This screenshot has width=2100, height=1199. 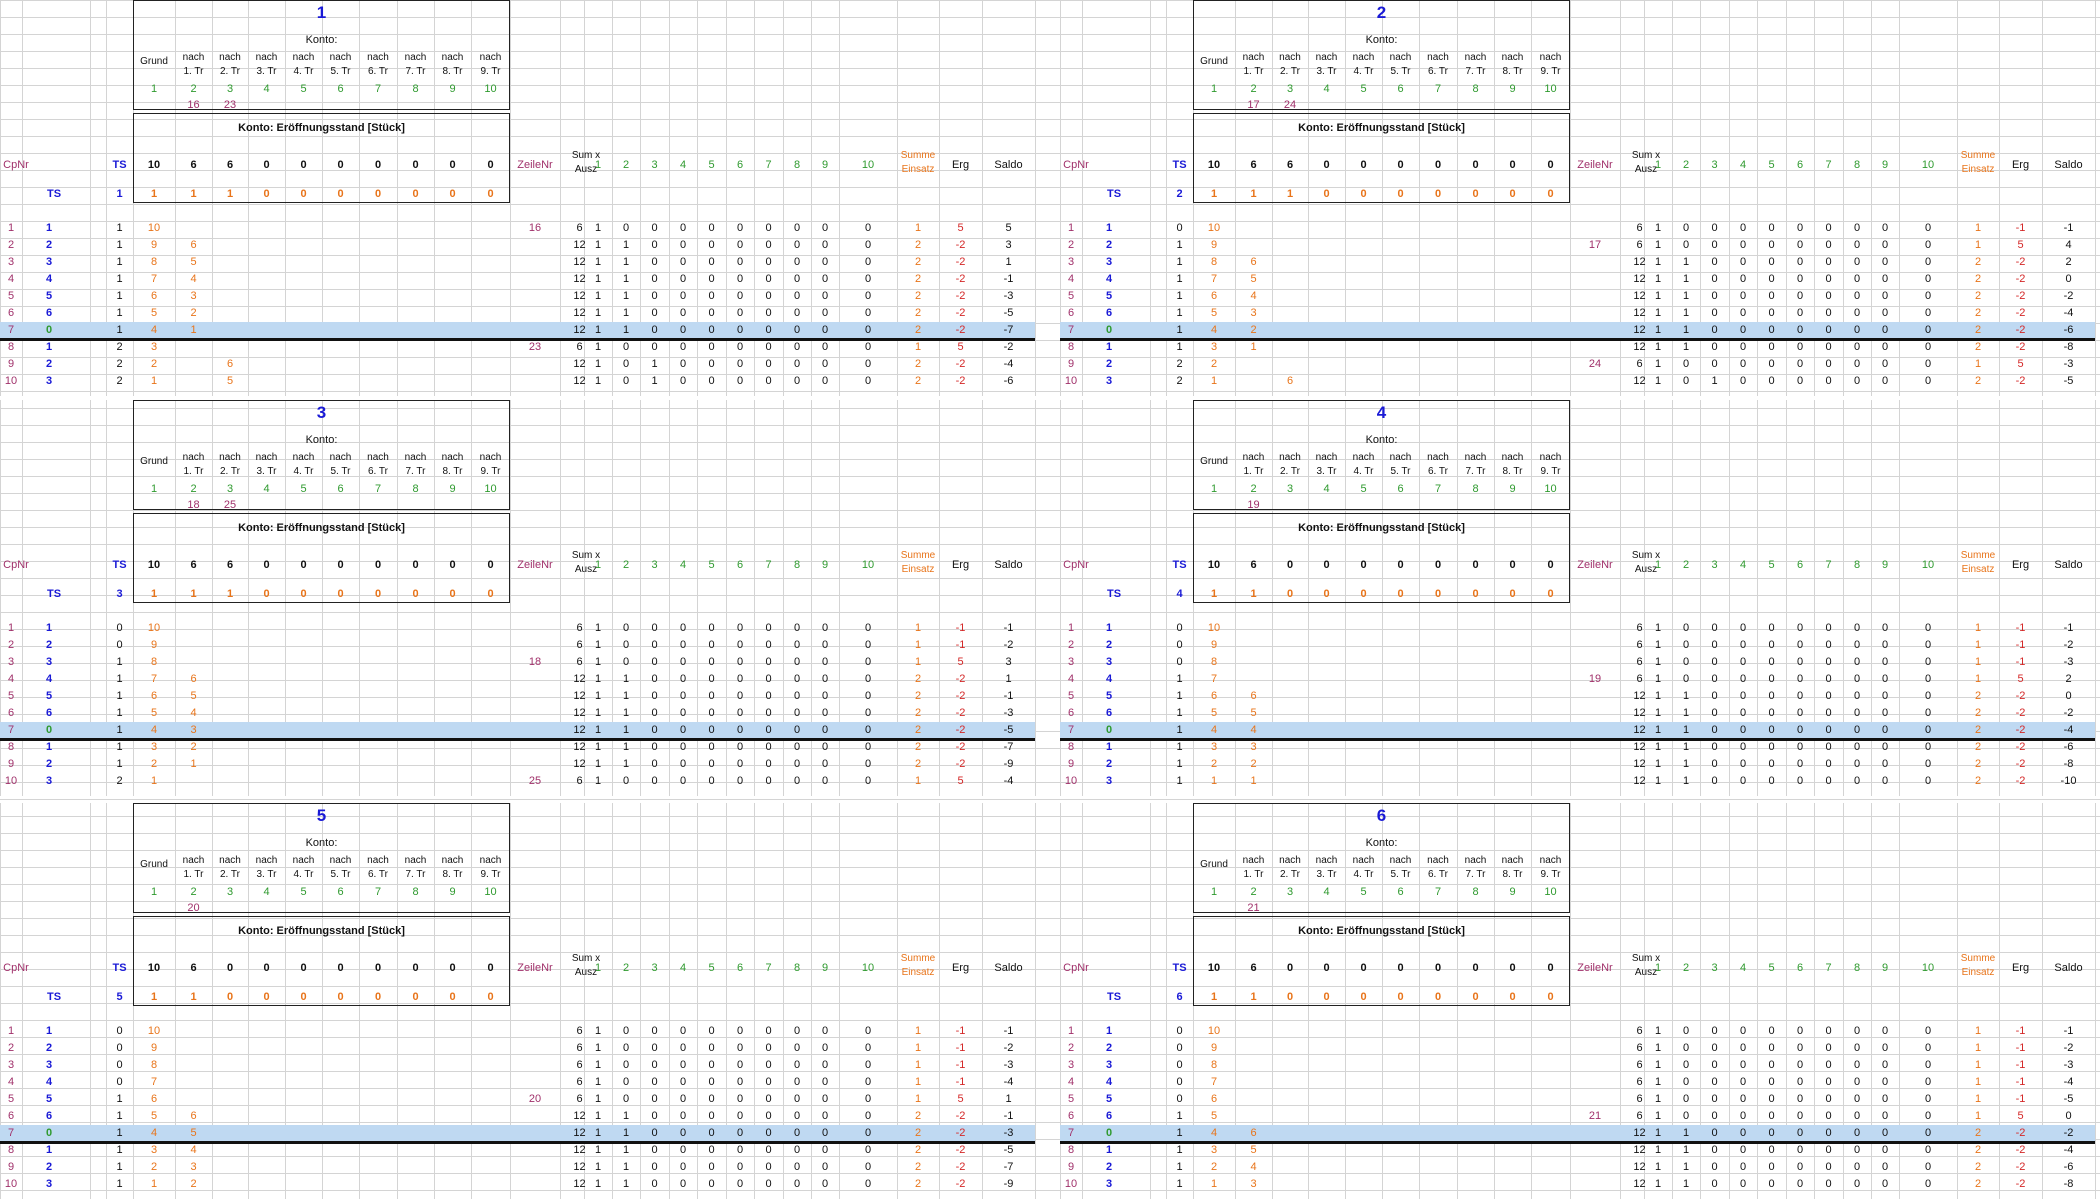 What do you see at coordinates (1071, 1116) in the screenshot?
I see `cpnr-cell: 6` at bounding box center [1071, 1116].